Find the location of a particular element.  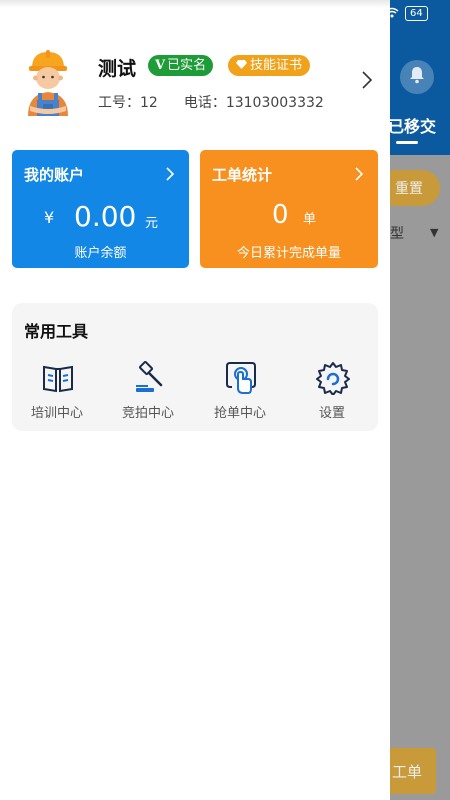

certificate-badge: 技能证书 is located at coordinates (269, 65).